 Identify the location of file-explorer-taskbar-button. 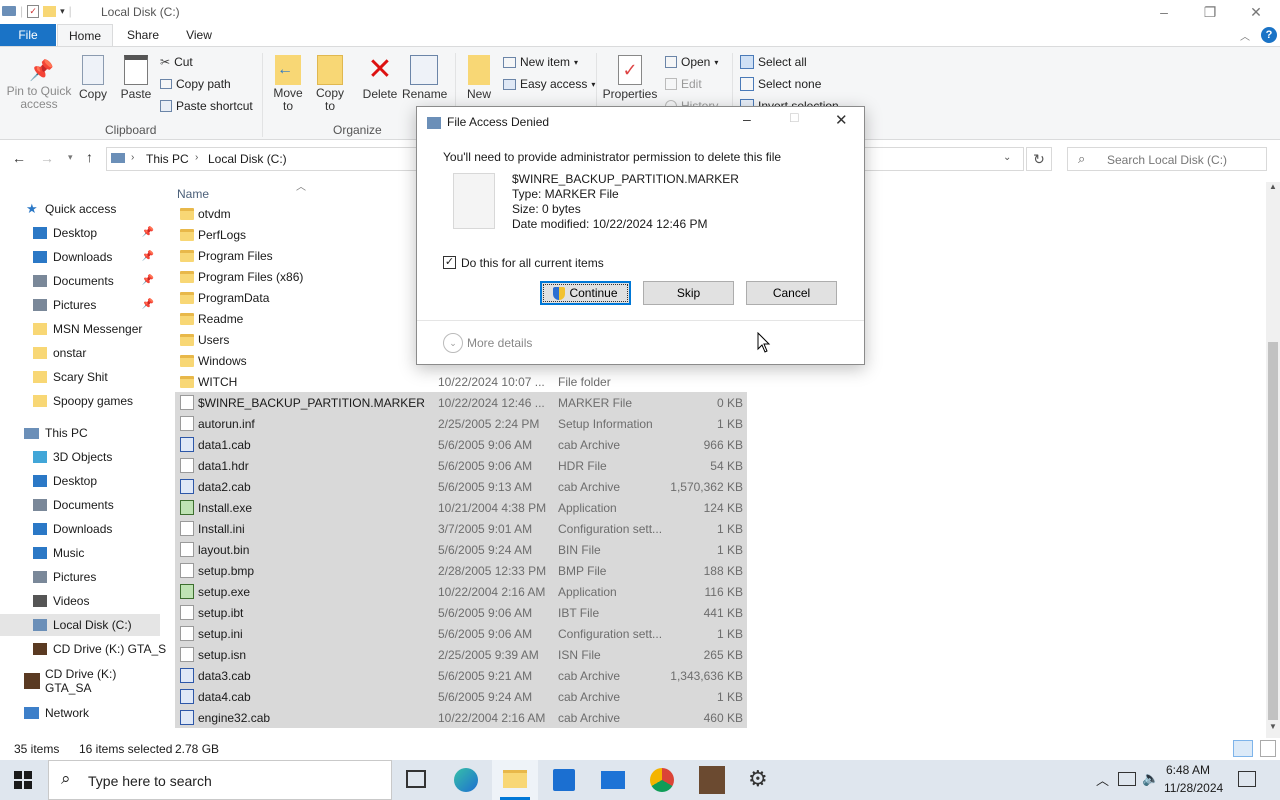
(515, 780).